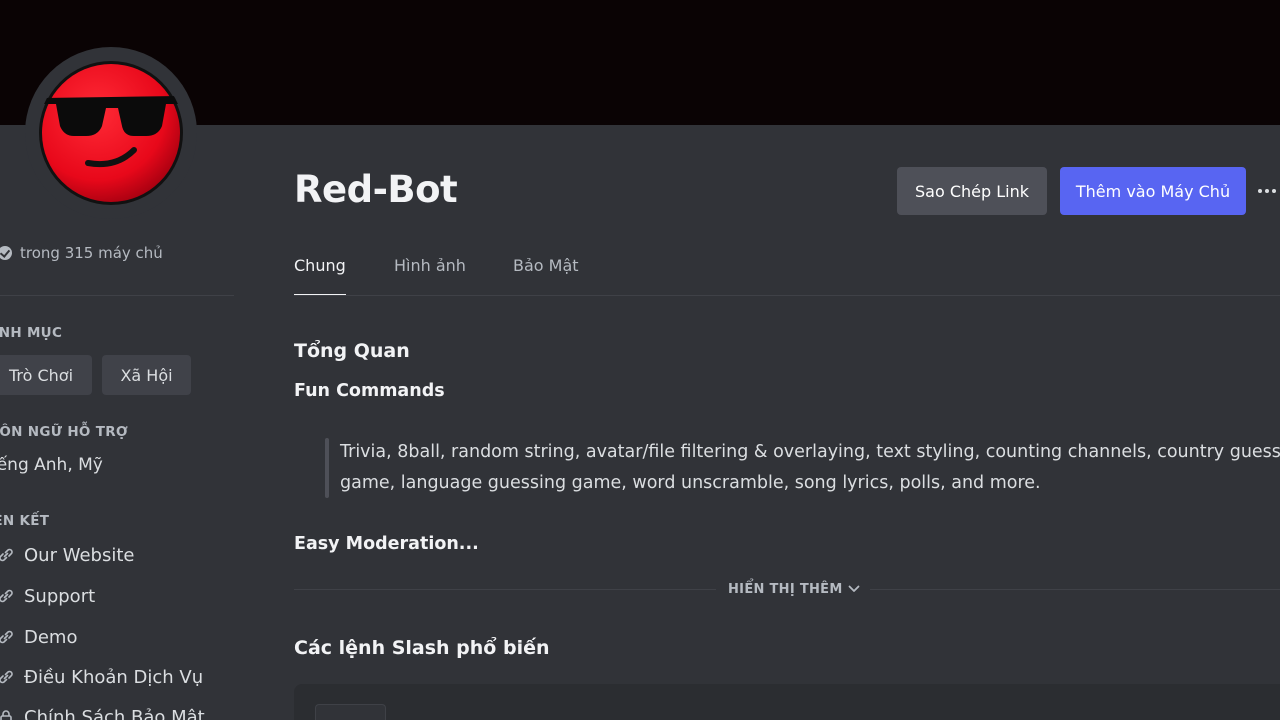  I want to click on overview-heading: Tổng Quan, so click(352, 351).